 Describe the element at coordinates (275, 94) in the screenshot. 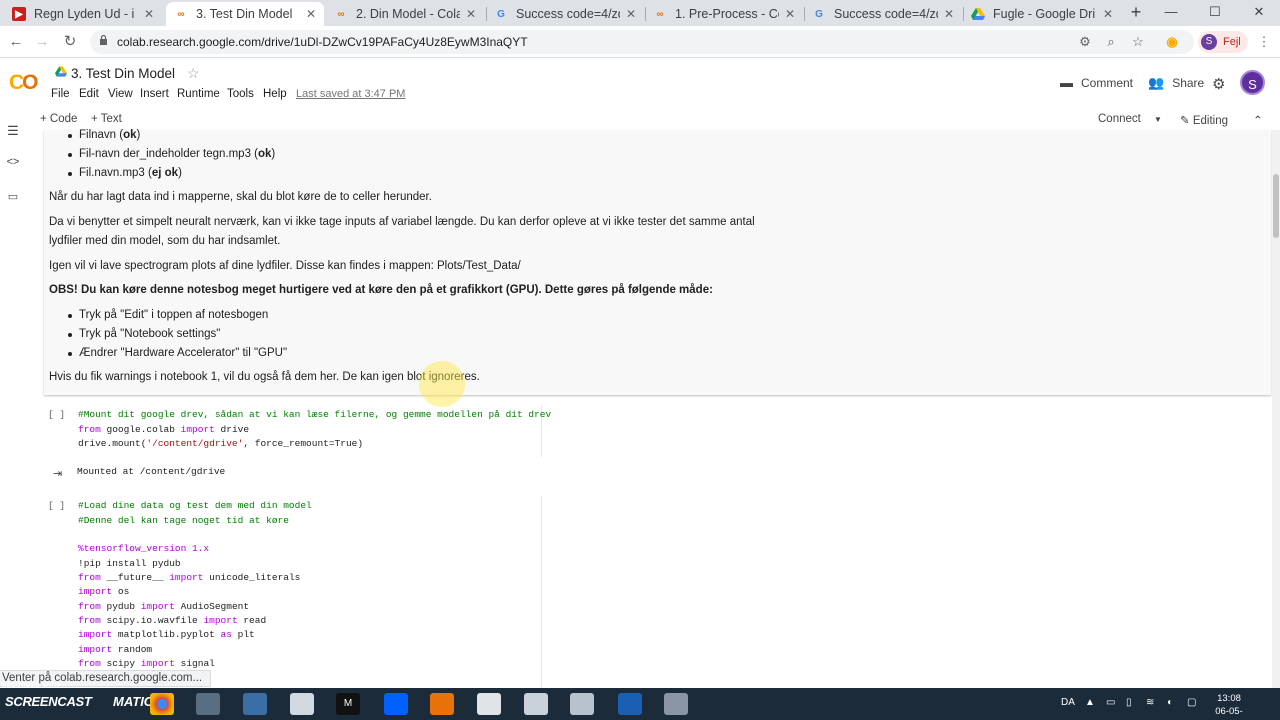

I see `menu-help: Help` at that location.